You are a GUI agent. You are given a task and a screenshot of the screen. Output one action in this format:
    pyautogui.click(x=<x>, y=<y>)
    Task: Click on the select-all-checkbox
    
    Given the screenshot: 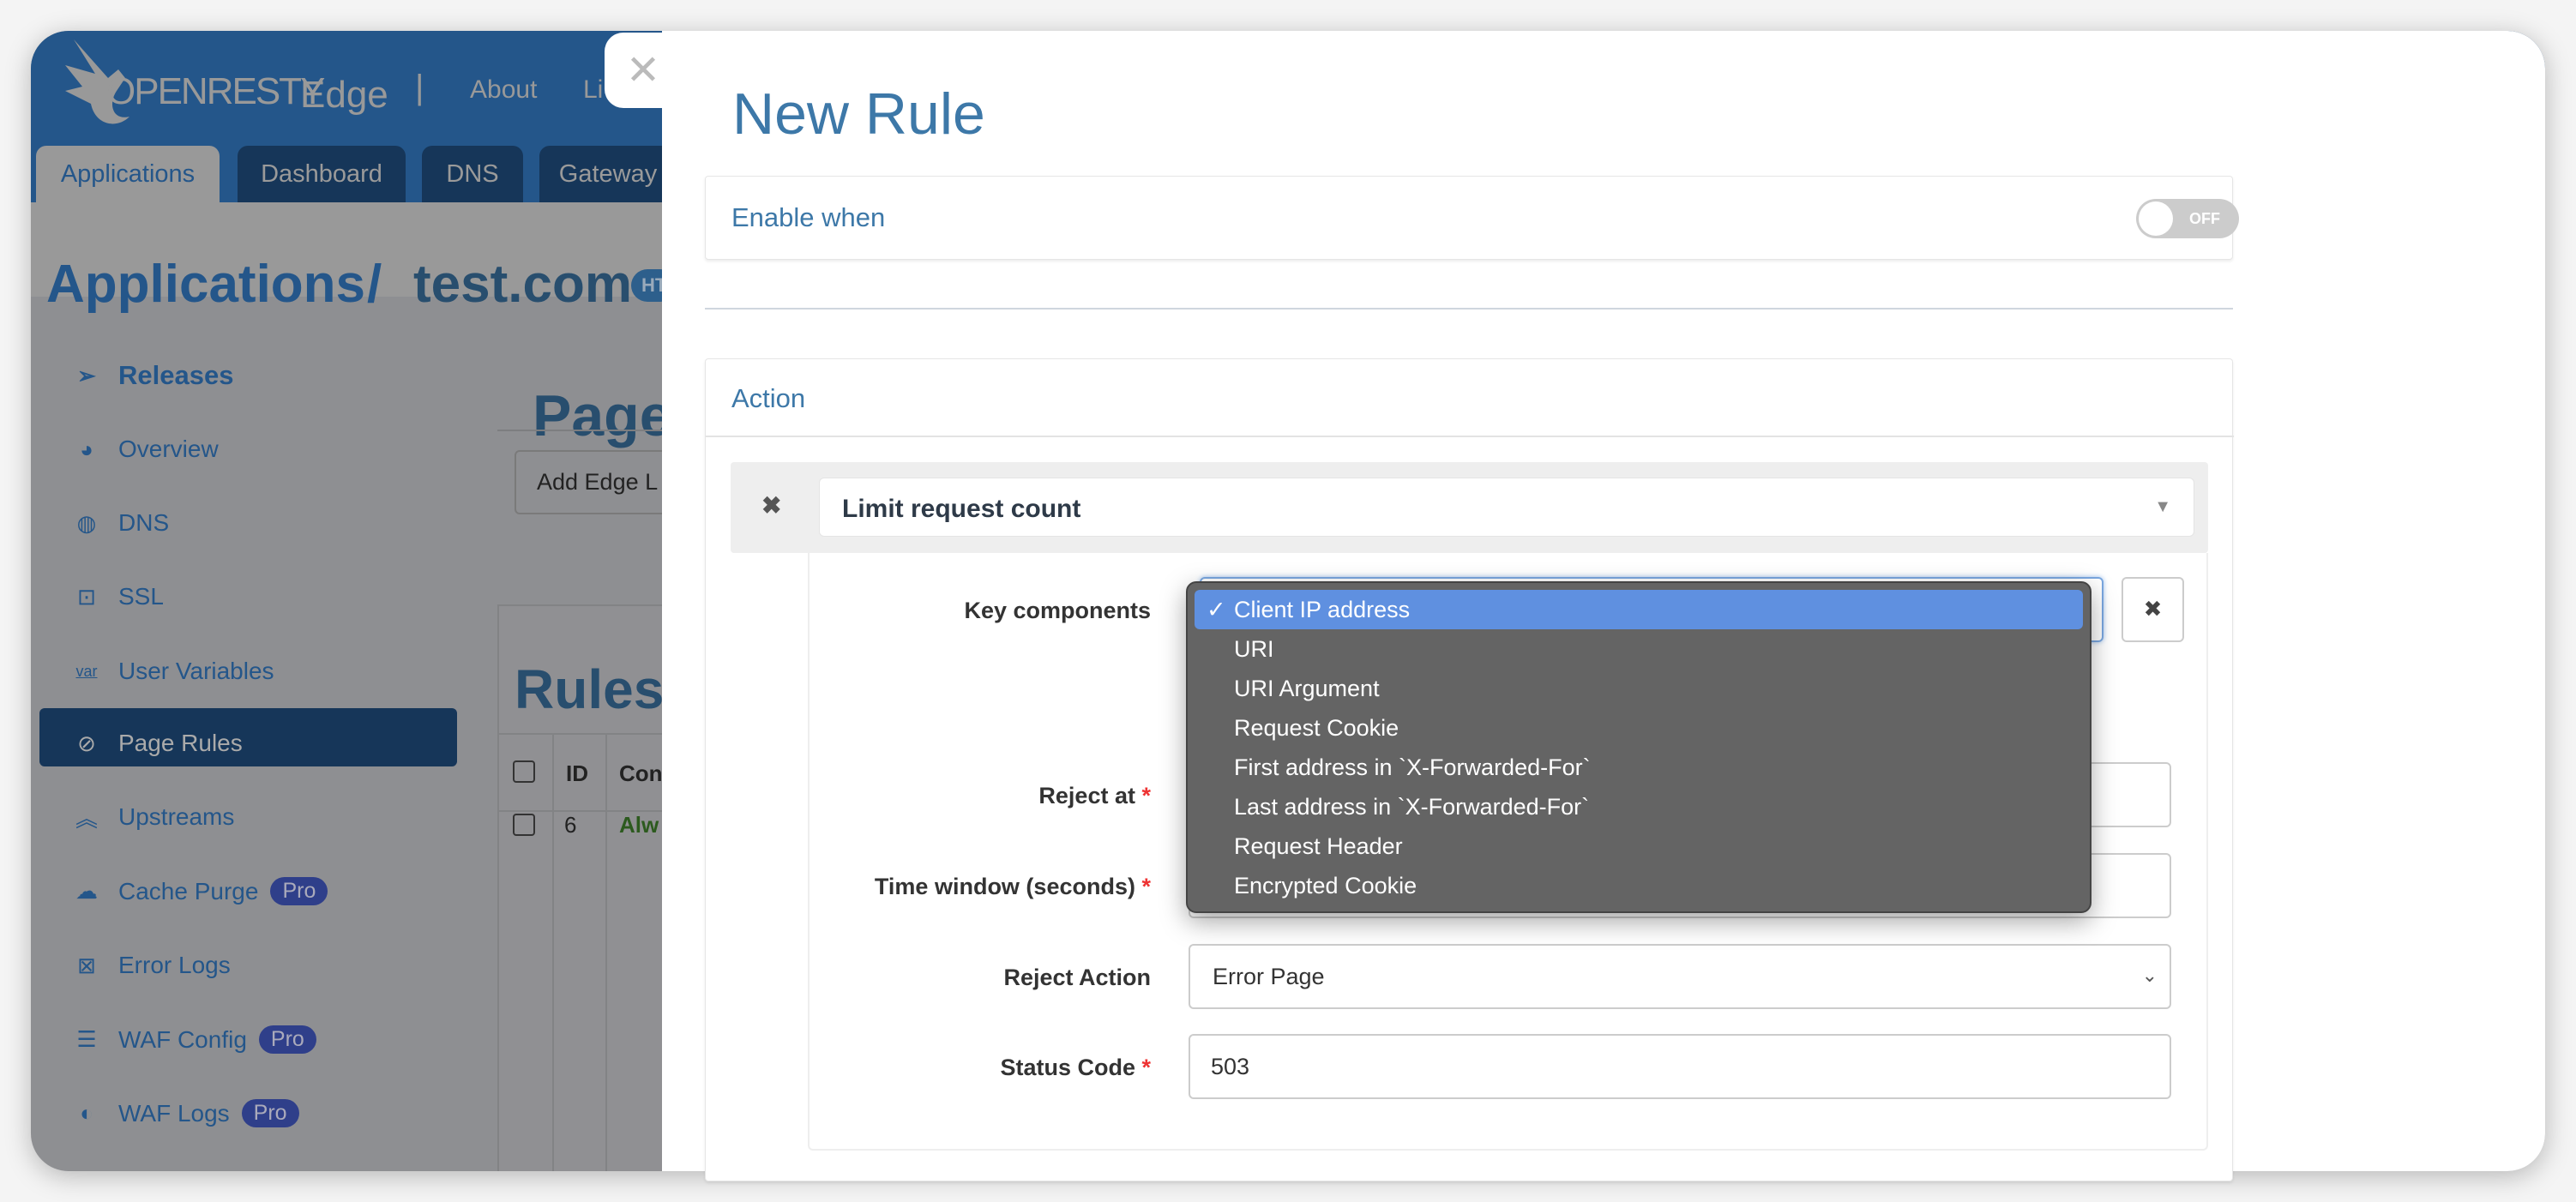 What is the action you would take?
    pyautogui.click(x=524, y=771)
    